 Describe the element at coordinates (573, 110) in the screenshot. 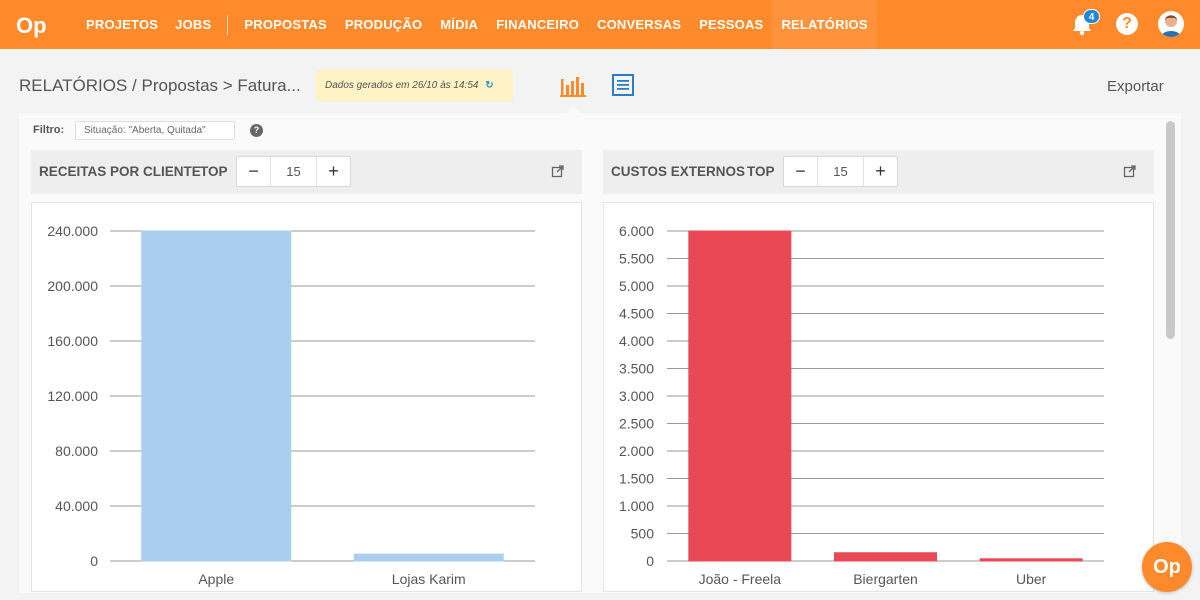

I see `view-pointer` at that location.